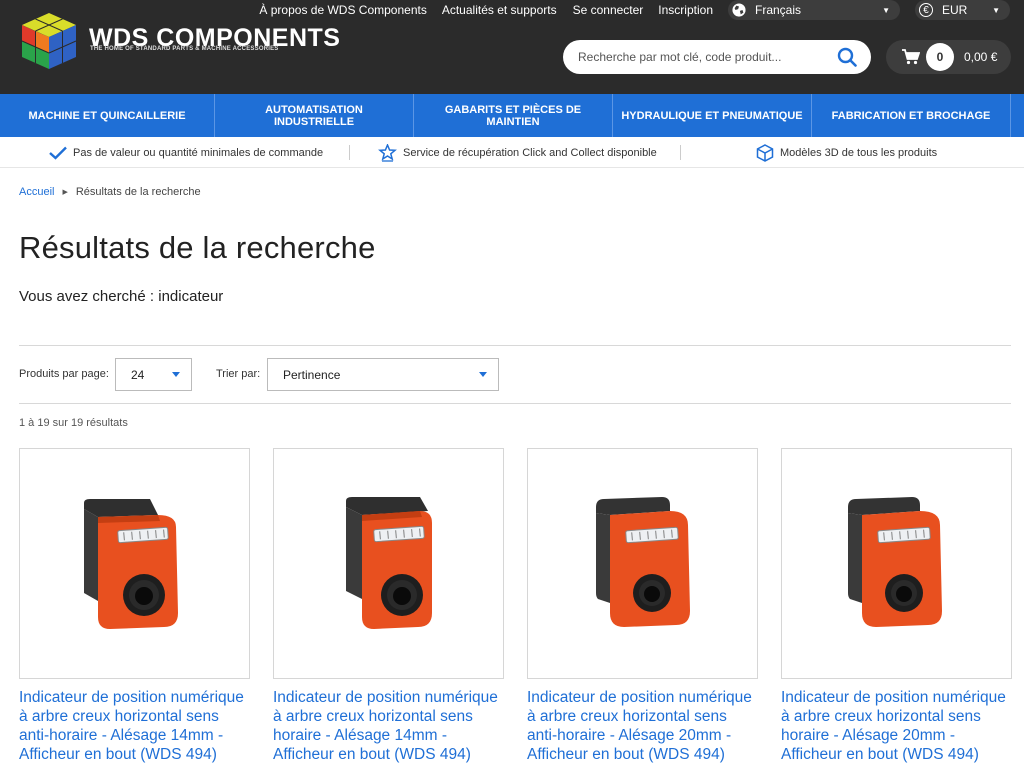 The image size is (1024, 764). I want to click on per-page-value: 24, so click(138, 374).